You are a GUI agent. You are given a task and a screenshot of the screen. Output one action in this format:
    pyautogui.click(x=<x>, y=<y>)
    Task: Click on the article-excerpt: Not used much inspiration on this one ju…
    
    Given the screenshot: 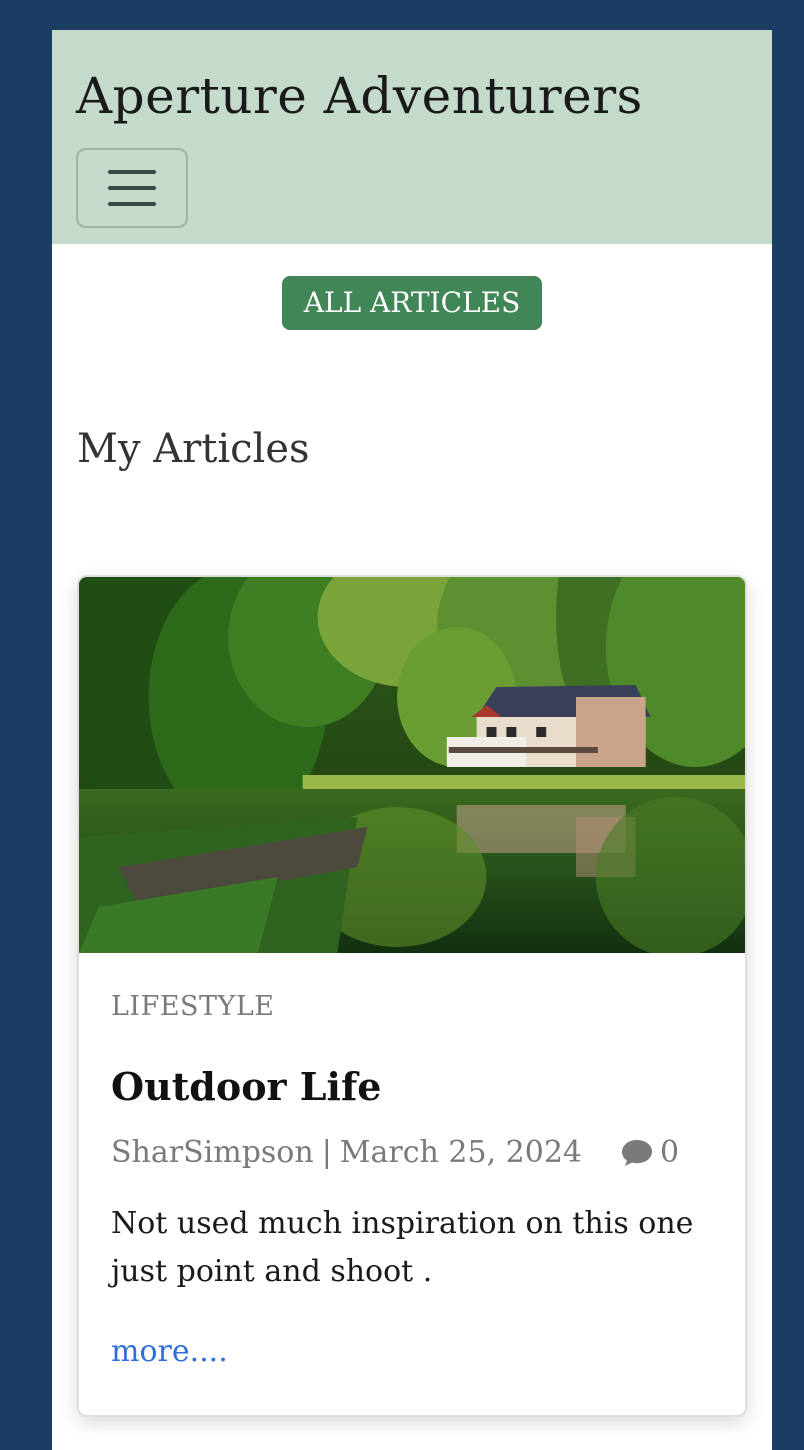 What is the action you would take?
    pyautogui.click(x=402, y=1247)
    